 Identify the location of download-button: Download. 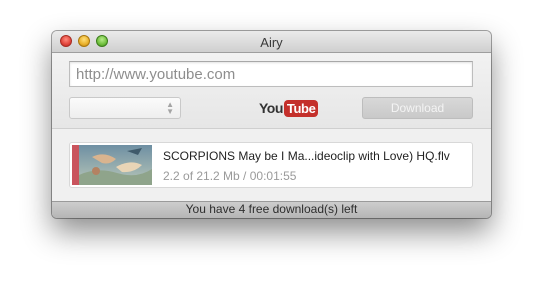
(417, 108).